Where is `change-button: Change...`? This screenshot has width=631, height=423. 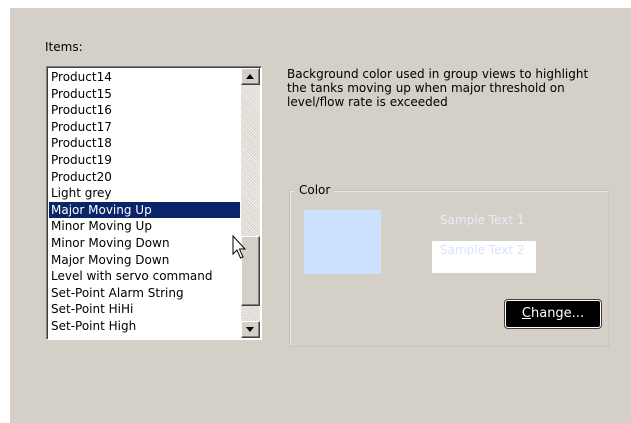
change-button: Change... is located at coordinates (553, 314).